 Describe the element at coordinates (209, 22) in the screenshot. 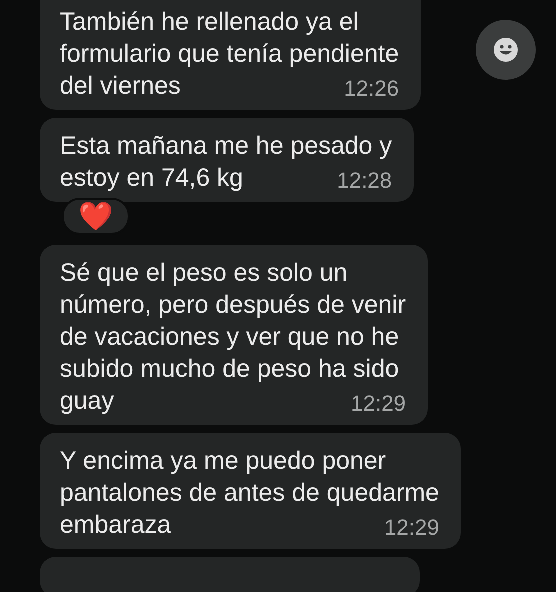

I see `message-text: También he rellenado ya el` at that location.